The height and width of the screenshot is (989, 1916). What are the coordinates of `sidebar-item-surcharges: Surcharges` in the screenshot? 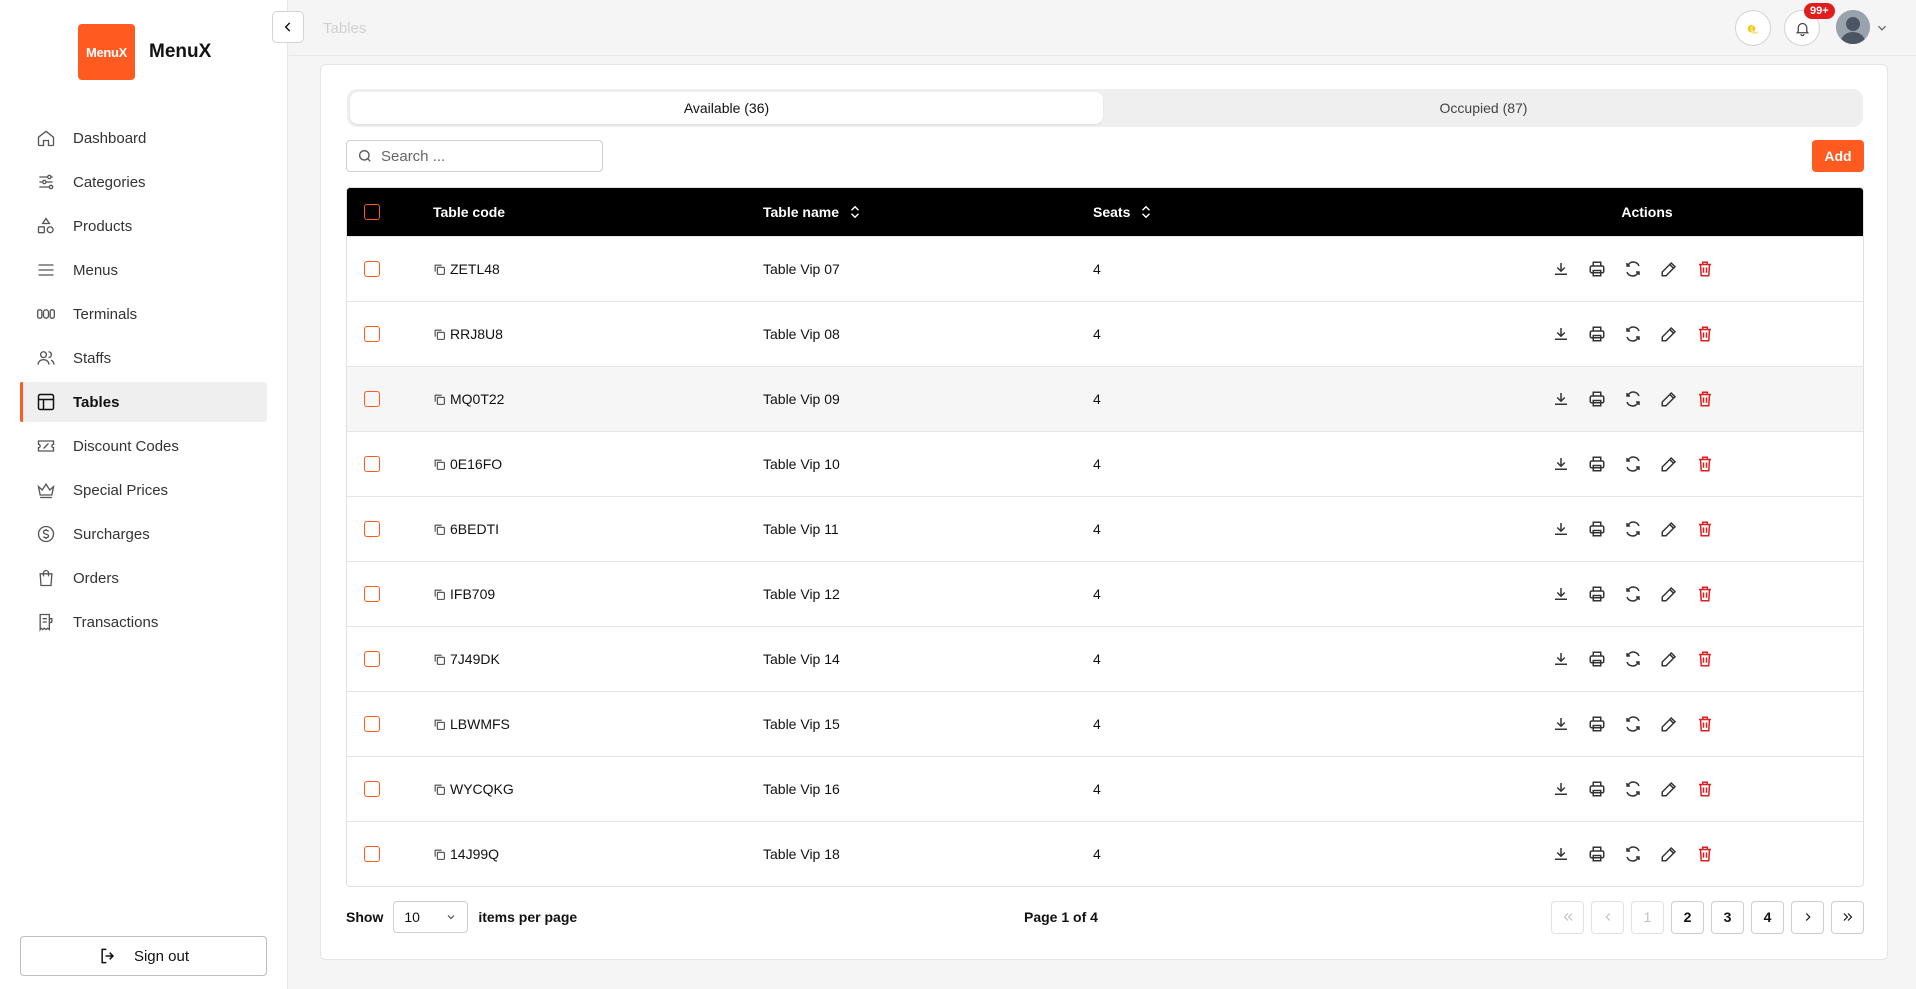 It's located at (143, 534).